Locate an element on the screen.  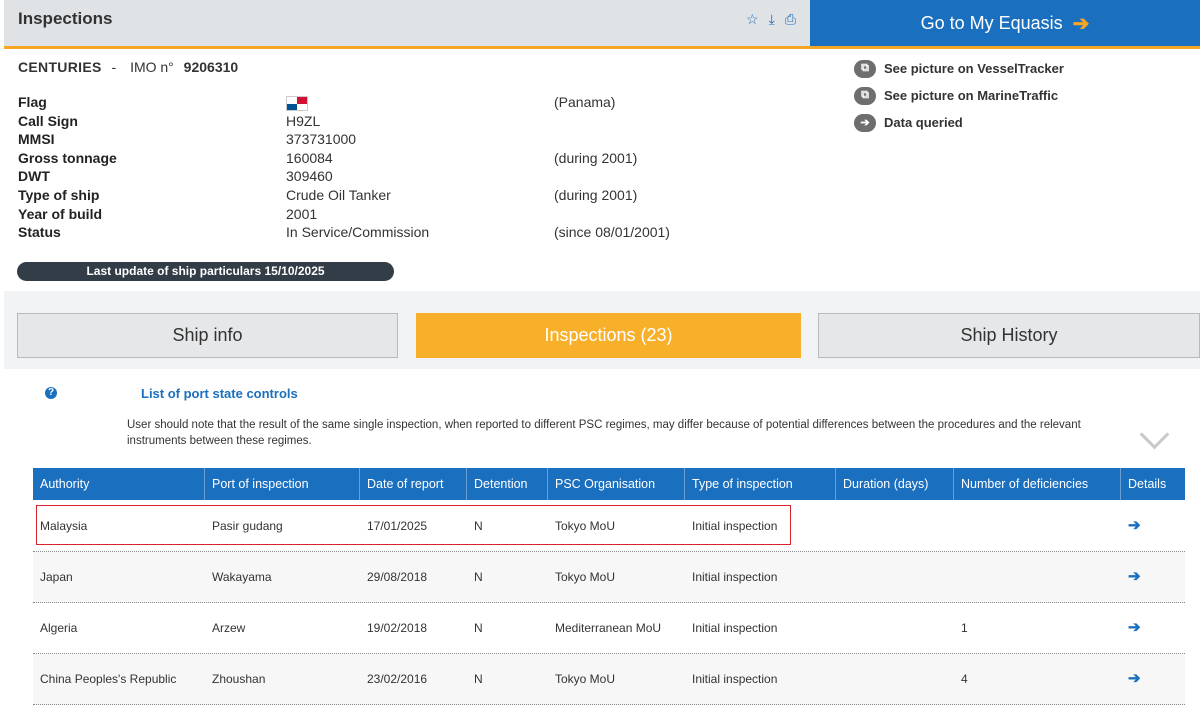
link-label: See picture on VesselTracker is located at coordinates (974, 68).